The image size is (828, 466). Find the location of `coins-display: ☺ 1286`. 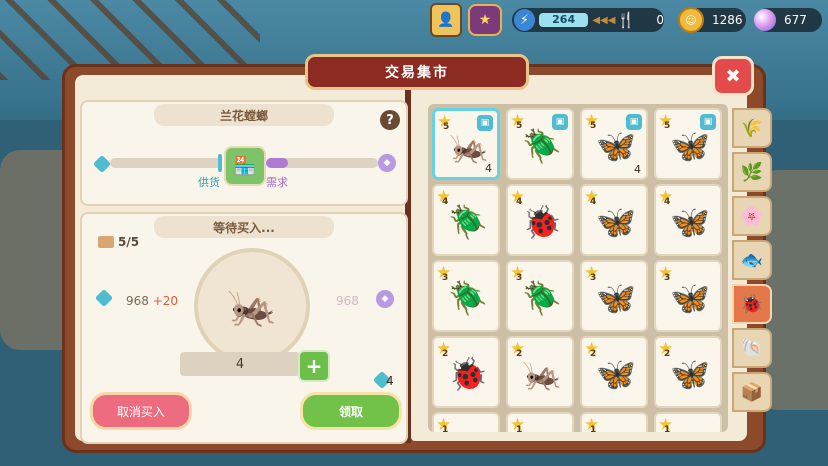

coins-display: ☺ 1286 is located at coordinates (712, 20).